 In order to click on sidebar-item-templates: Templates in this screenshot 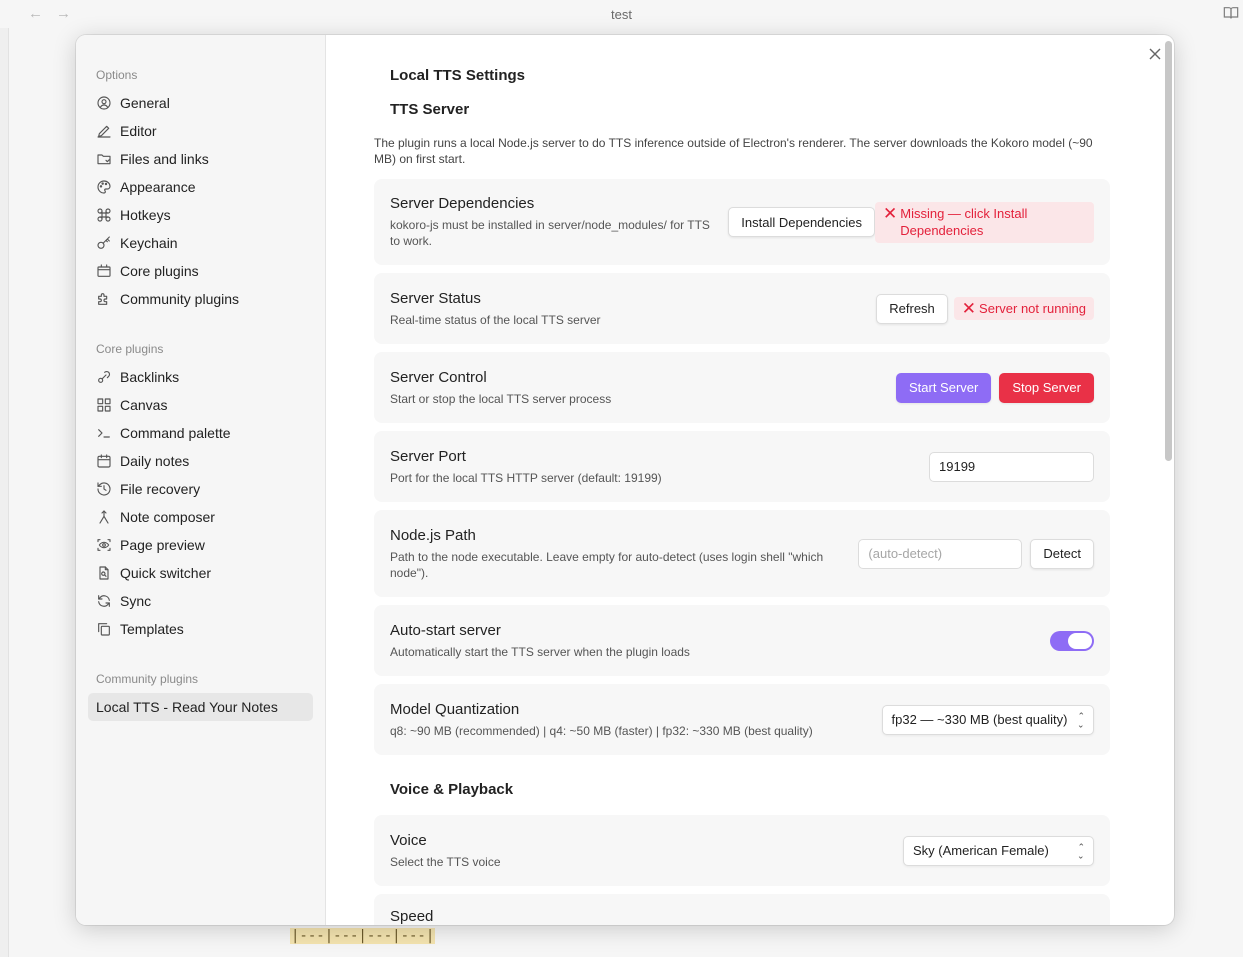, I will do `click(200, 629)`.